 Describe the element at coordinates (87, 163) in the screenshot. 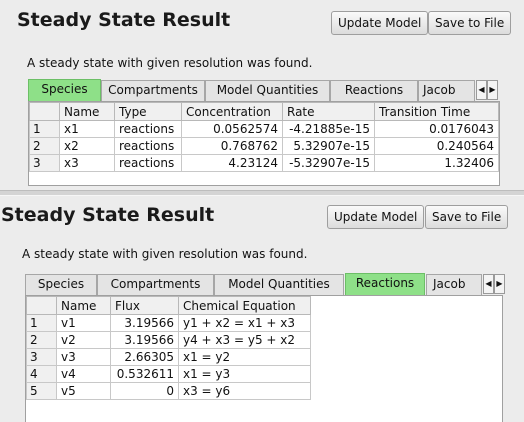

I see `species-name-cell: x3` at that location.